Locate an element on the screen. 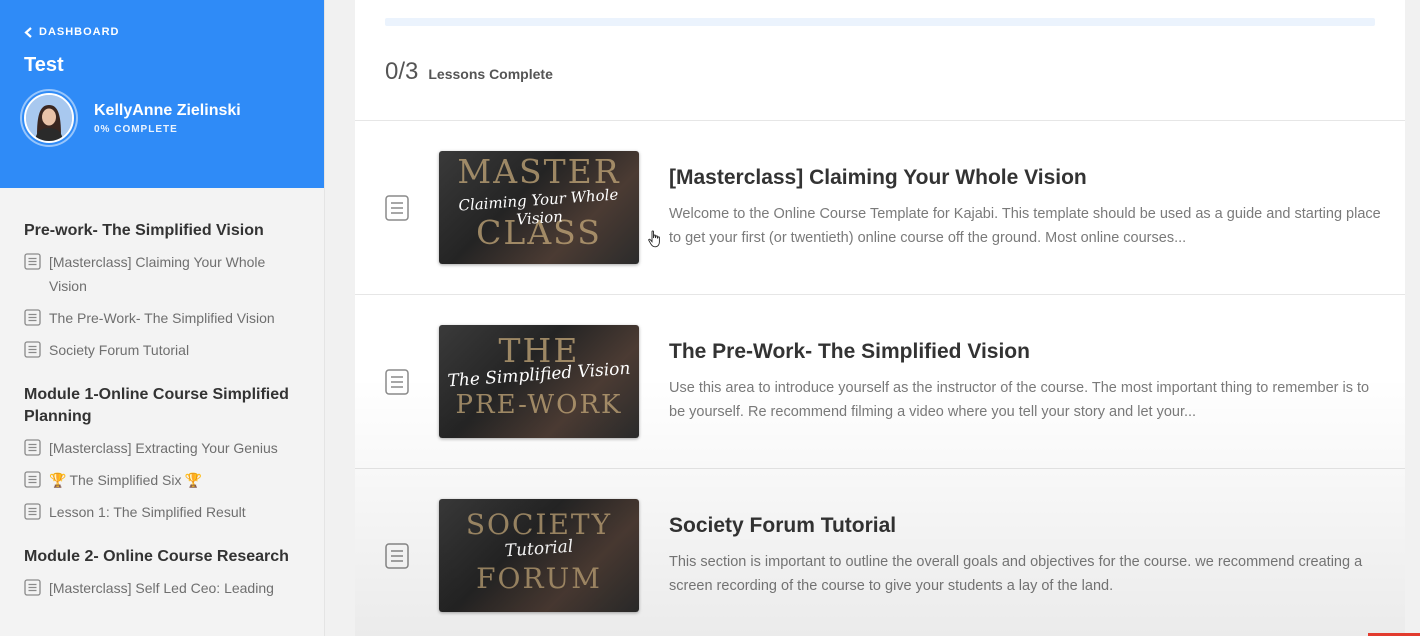 This screenshot has height=636, width=1420. lesson-title: [Masterclass] Claiming Your Whole Vision is located at coordinates (1027, 178).